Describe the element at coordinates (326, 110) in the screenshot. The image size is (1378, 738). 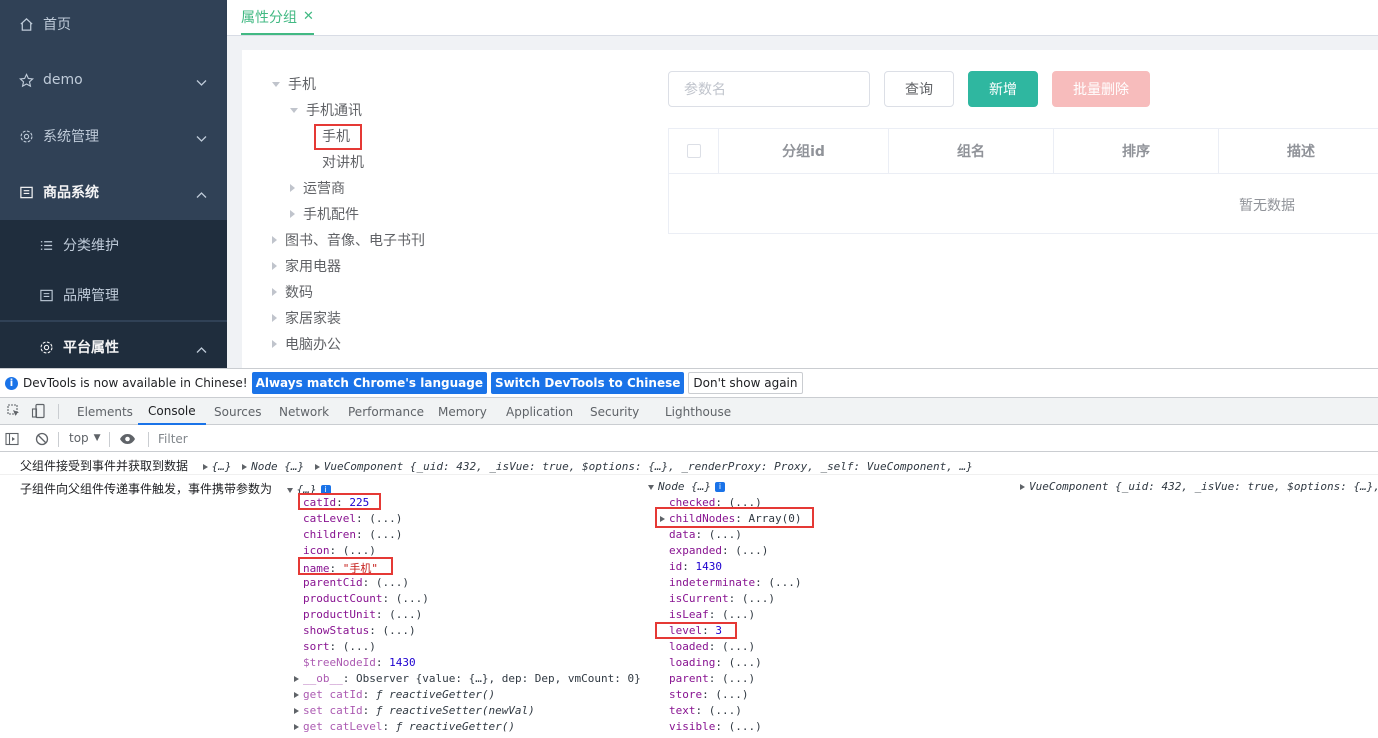
I see `tree-node: 手机通讯` at that location.